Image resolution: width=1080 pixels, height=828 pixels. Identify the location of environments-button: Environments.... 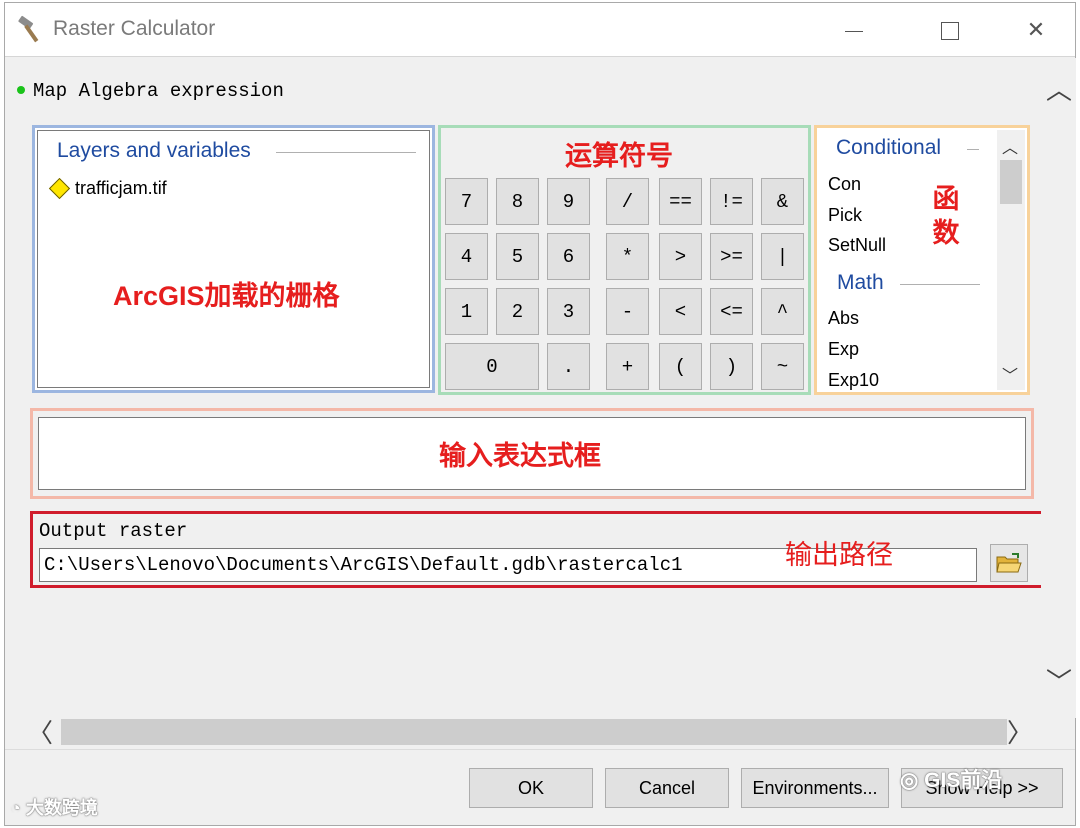
(815, 788).